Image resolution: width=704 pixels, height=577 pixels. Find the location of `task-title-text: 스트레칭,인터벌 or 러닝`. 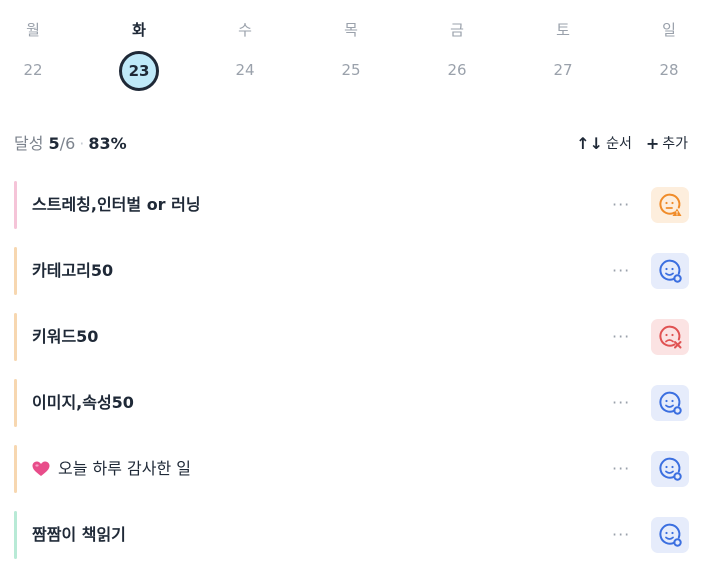

task-title-text: 스트레칭,인터벌 or 러닝 is located at coordinates (116, 204).